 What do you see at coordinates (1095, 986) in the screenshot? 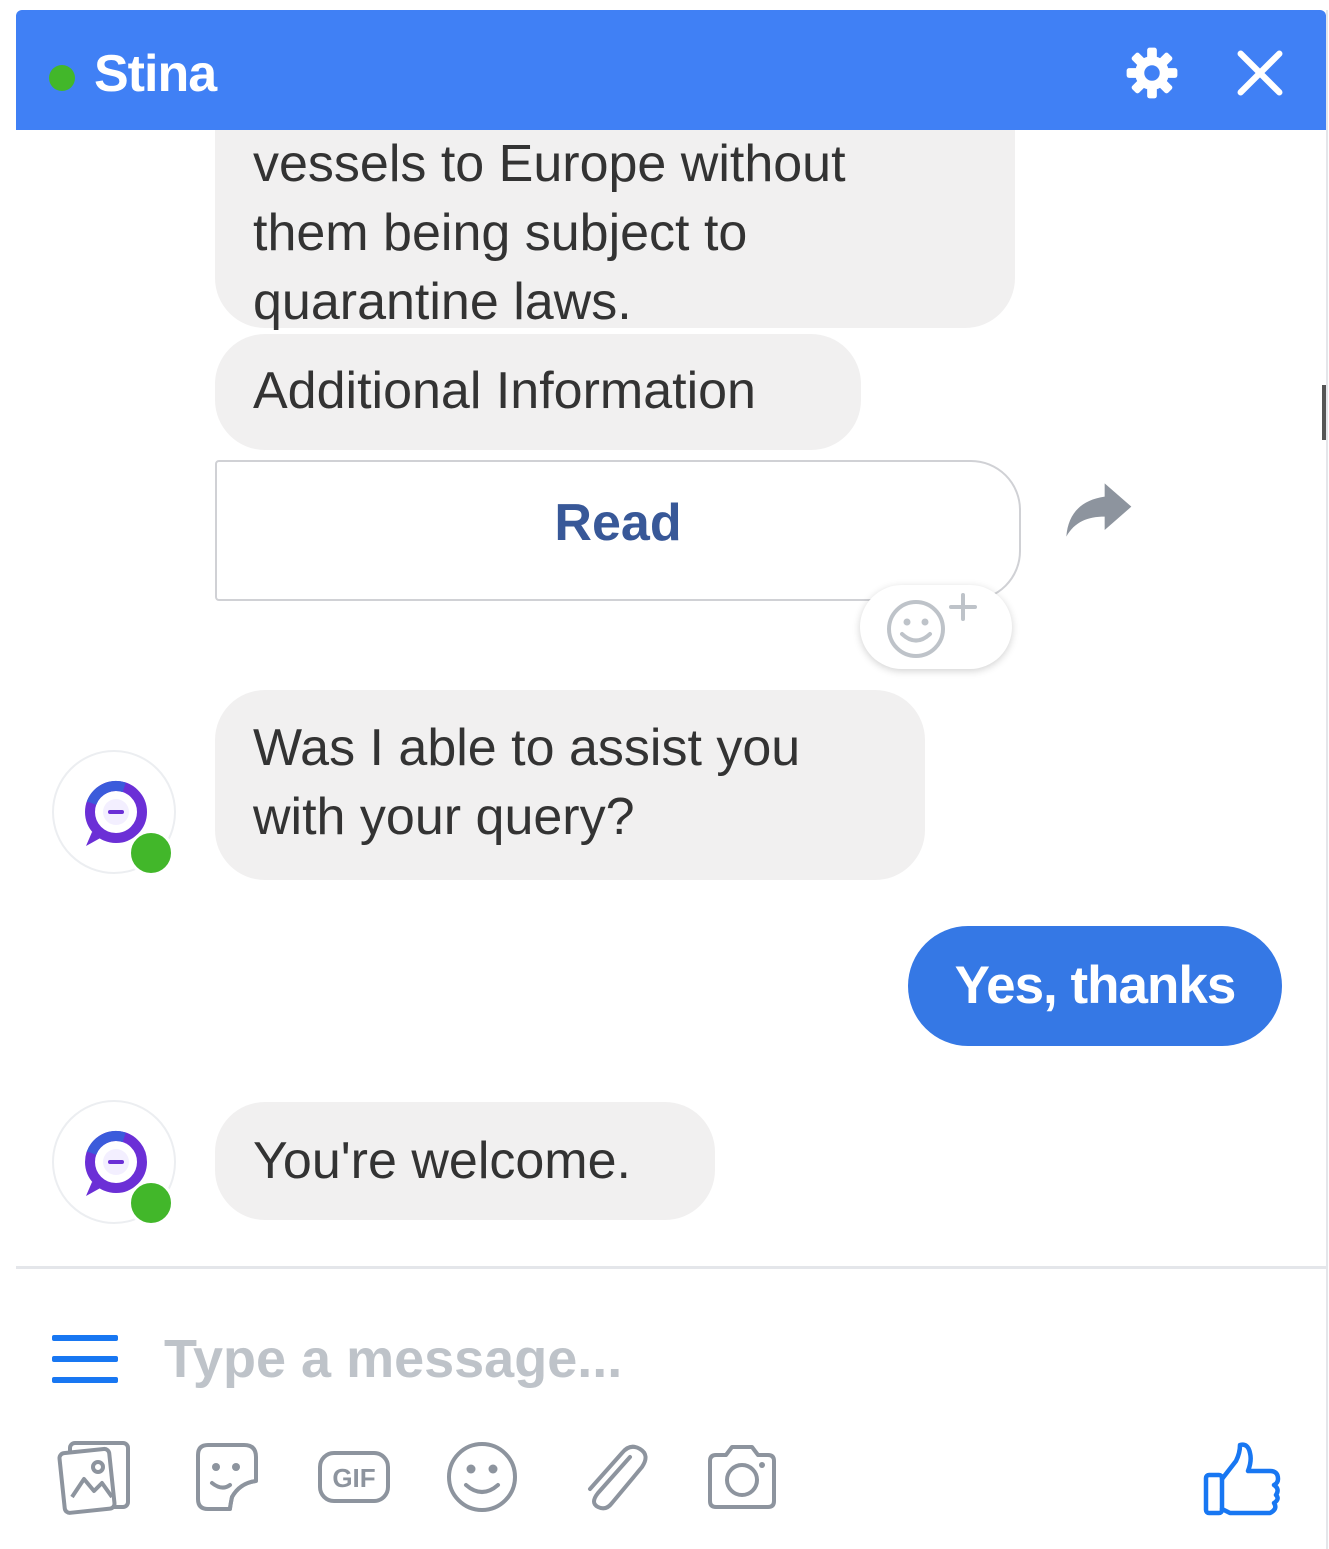
I see `user-message: Yes, thanks` at bounding box center [1095, 986].